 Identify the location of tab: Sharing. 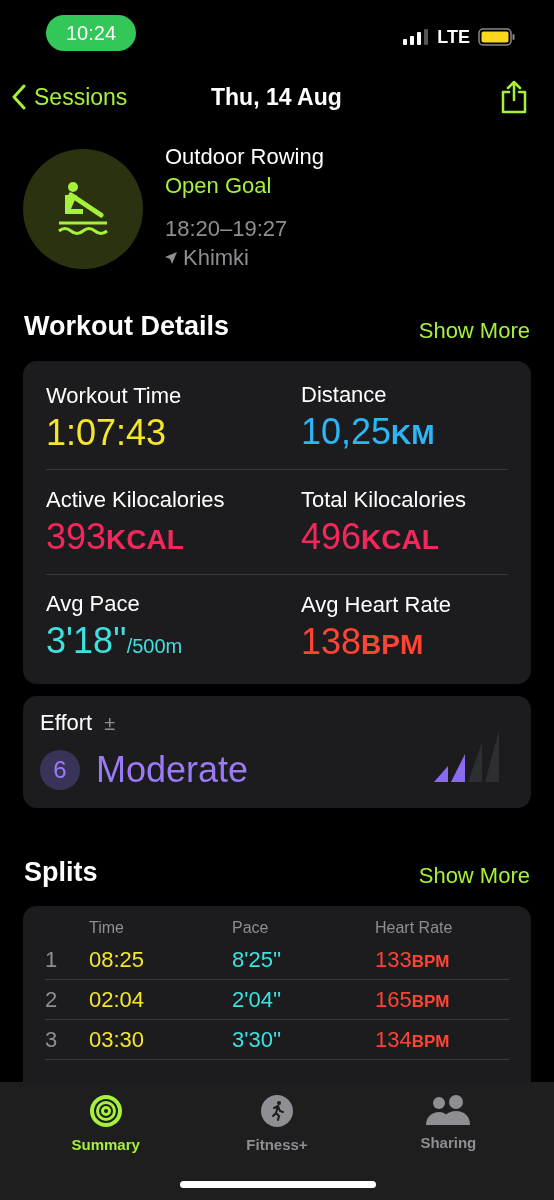
(448, 1126).